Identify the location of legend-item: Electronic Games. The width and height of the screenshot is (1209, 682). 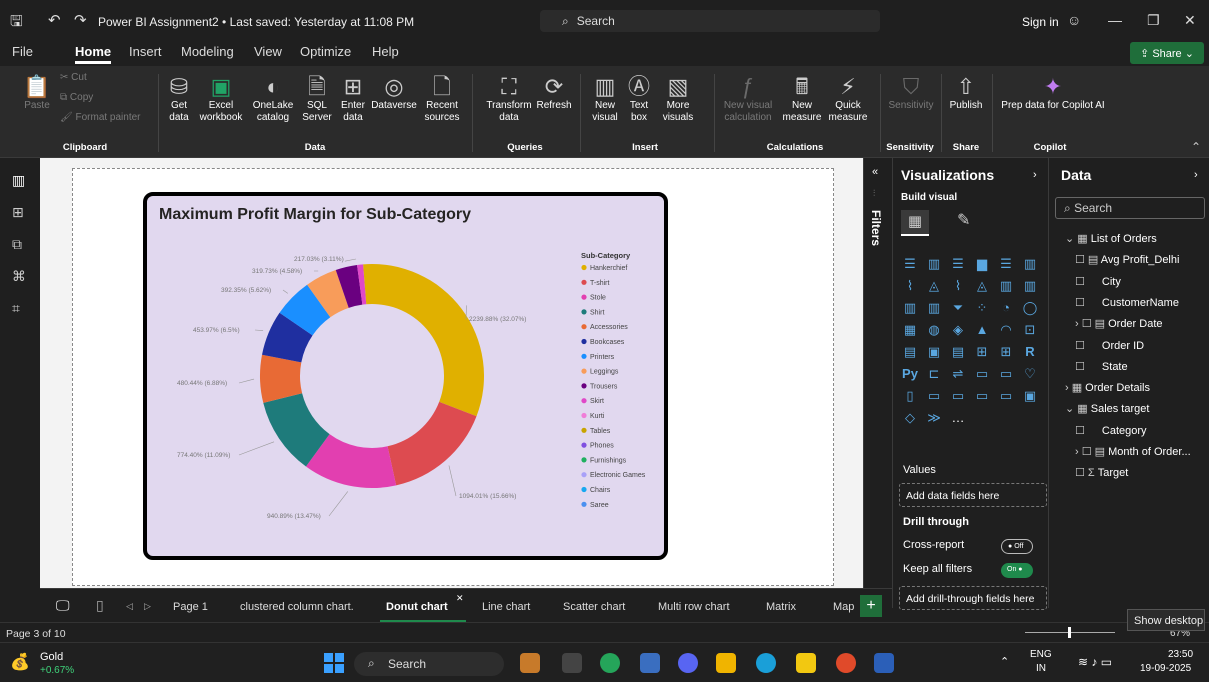
(618, 475).